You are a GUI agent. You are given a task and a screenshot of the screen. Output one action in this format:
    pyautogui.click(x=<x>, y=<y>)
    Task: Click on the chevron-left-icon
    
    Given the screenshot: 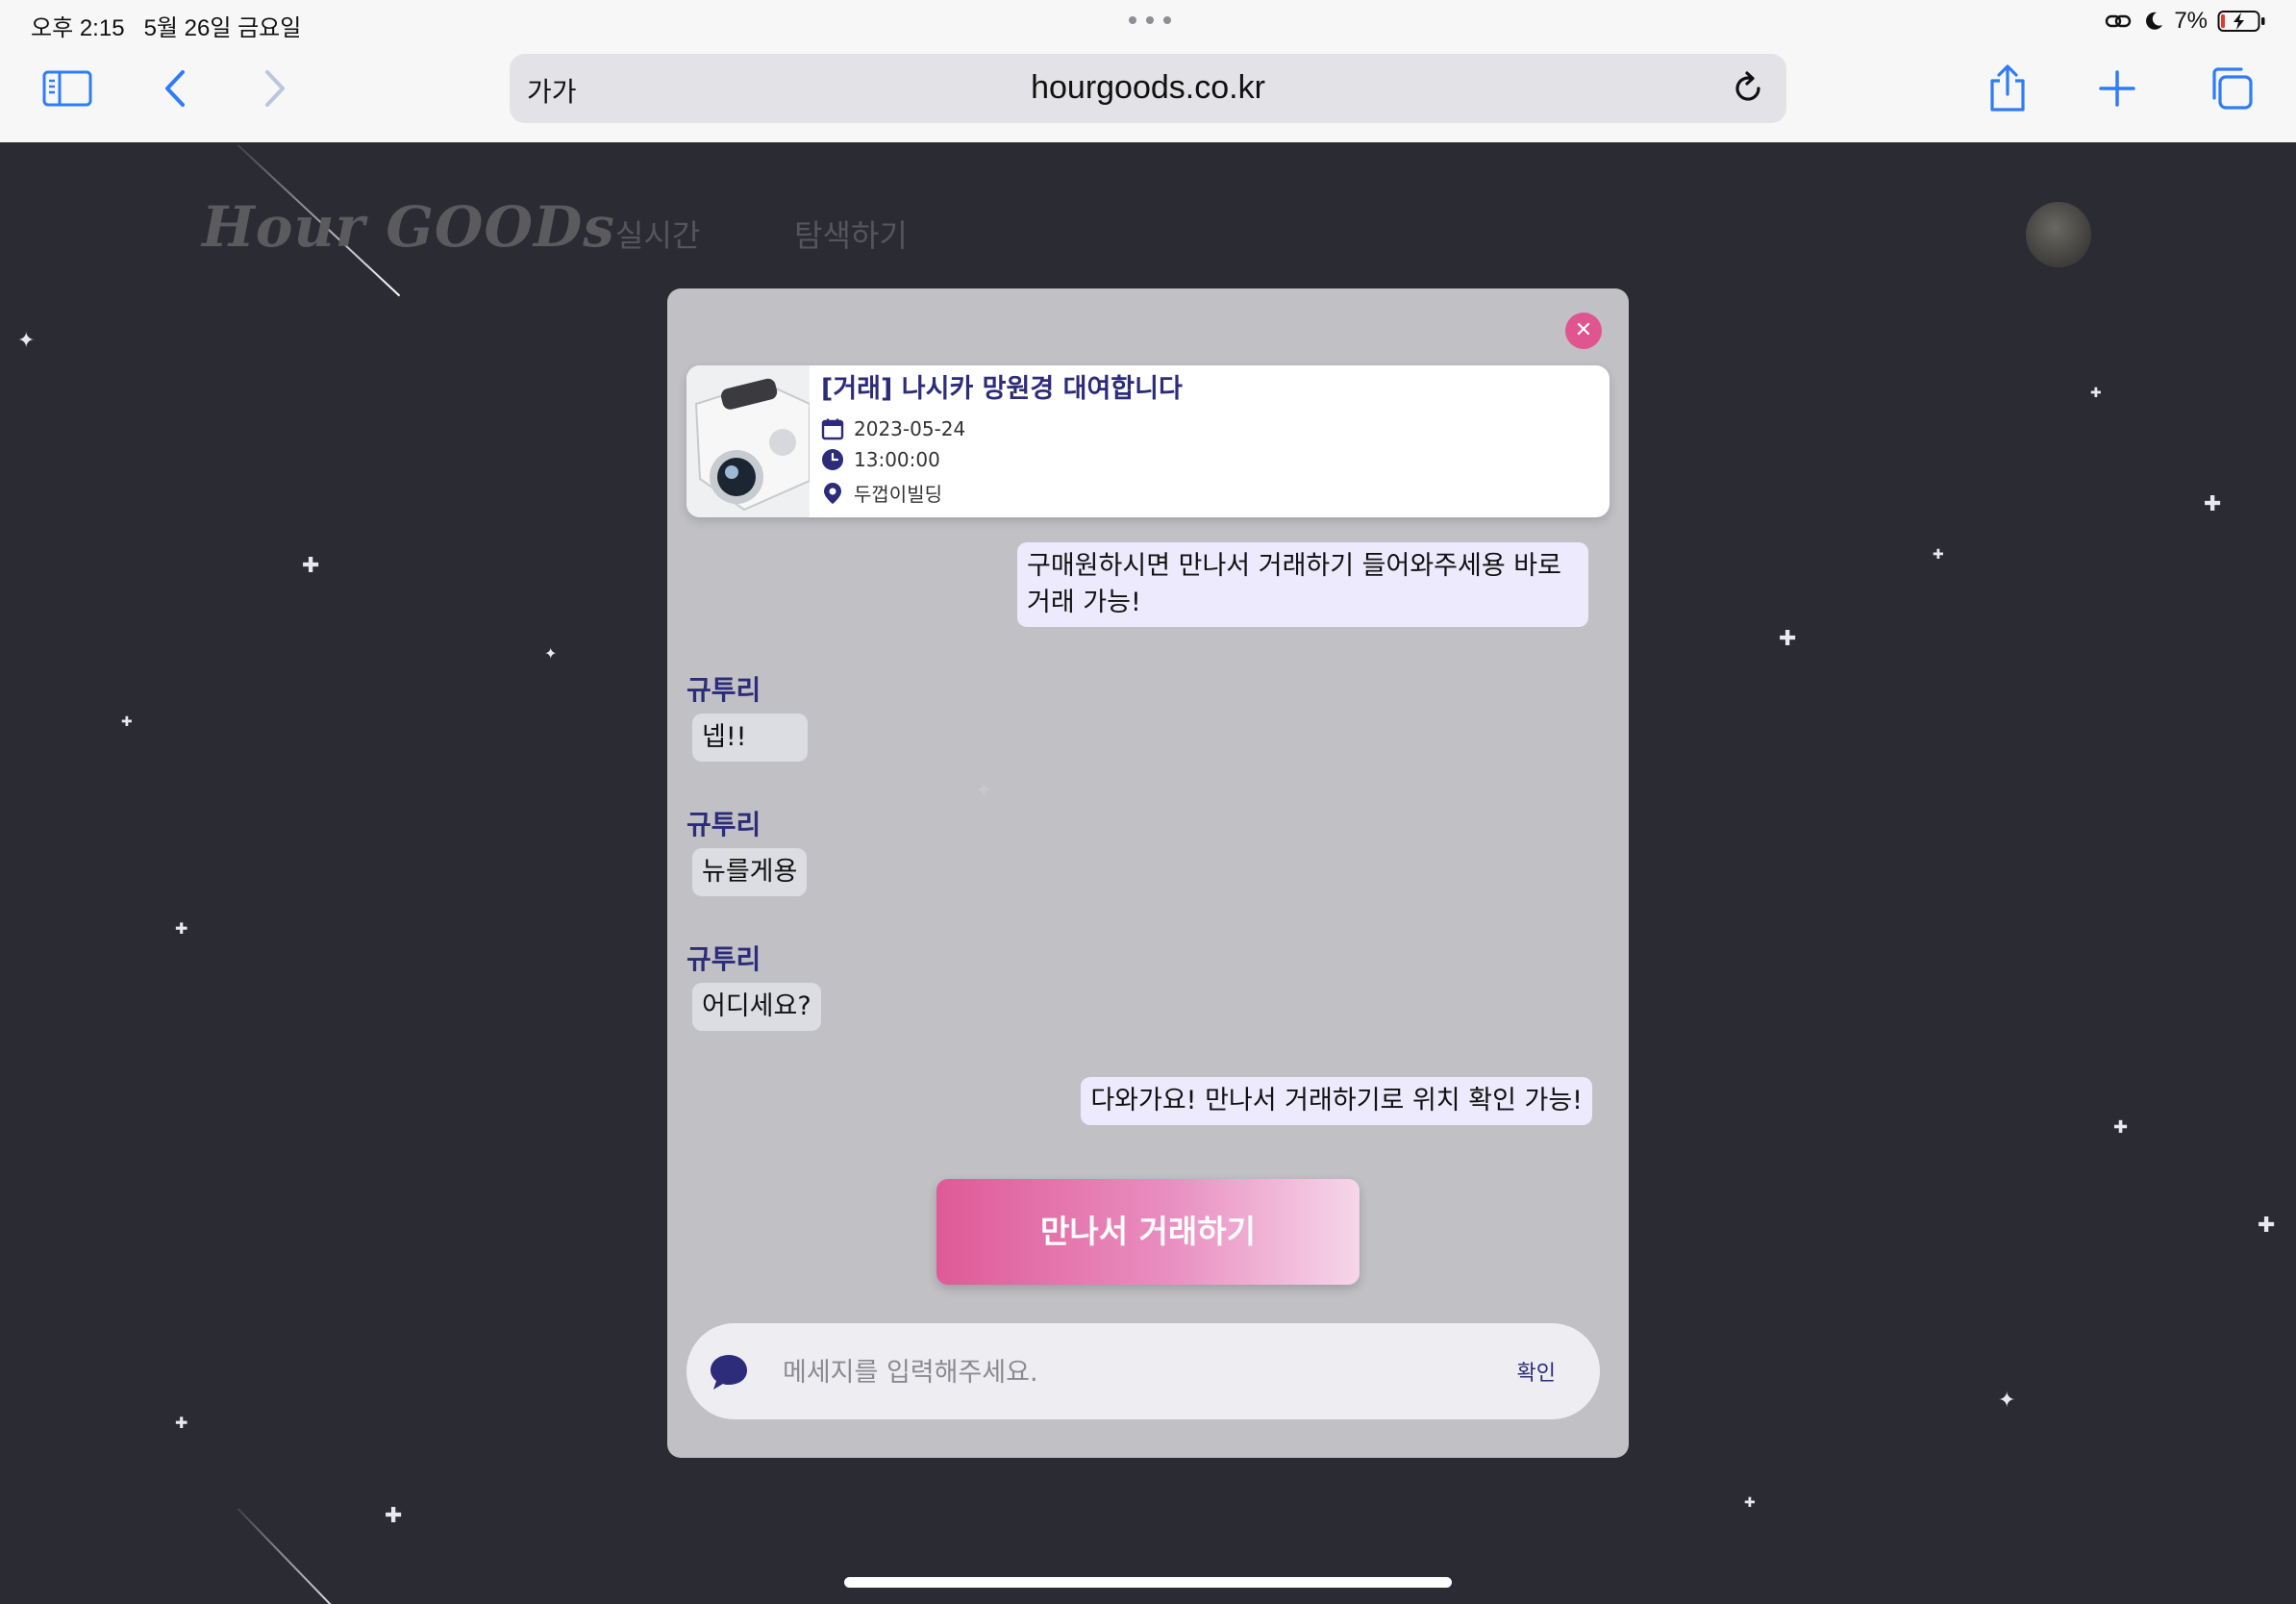 What is the action you would take?
    pyautogui.click(x=175, y=88)
    